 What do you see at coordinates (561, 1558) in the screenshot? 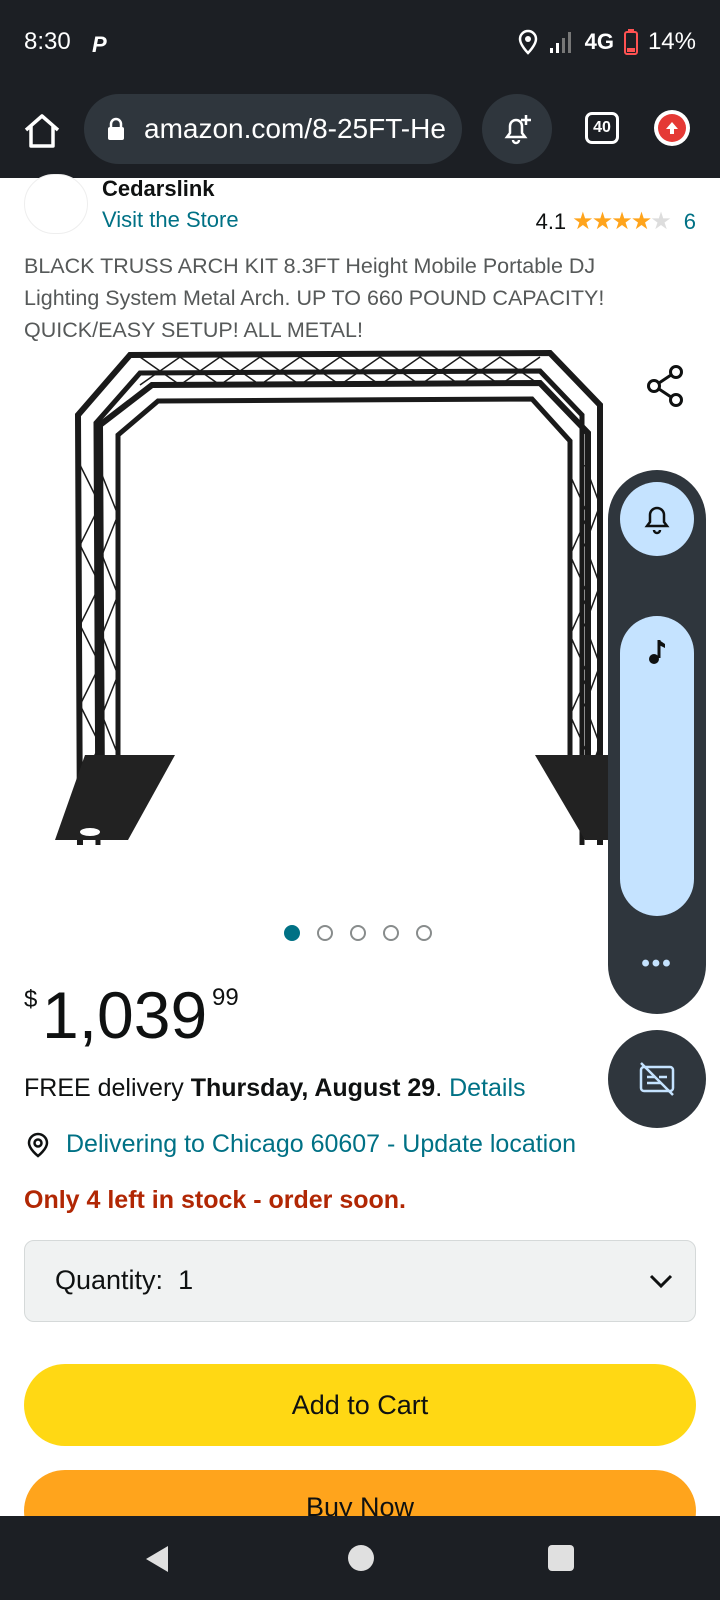
I see `recents-icon` at bounding box center [561, 1558].